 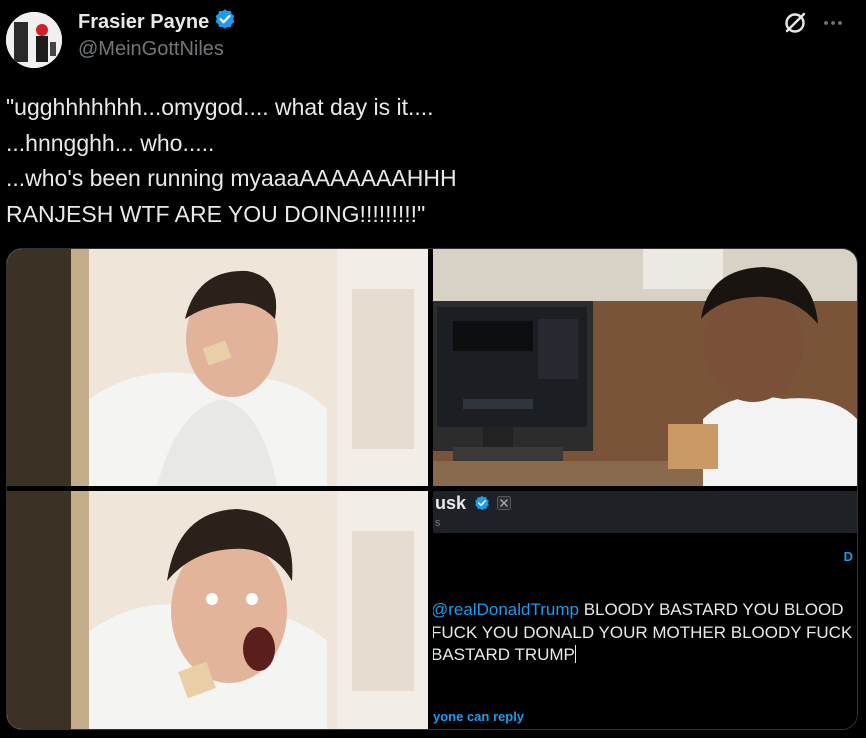 I want to click on composer-line-2: FUCK YOU DONALD YOUR MOTHER BLOODY FUCK, so click(x=643, y=632).